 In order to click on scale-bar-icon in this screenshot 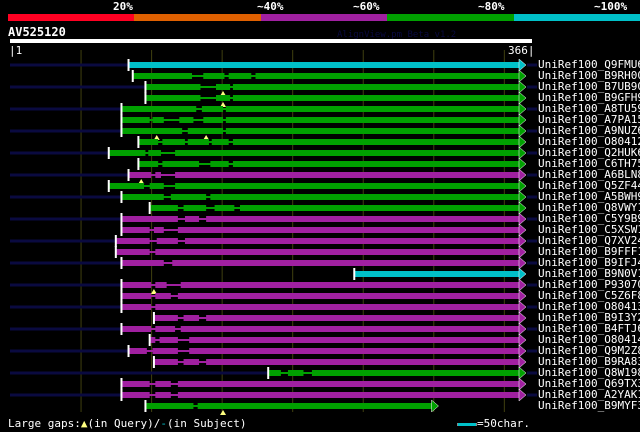, I will do `click(467, 424)`.